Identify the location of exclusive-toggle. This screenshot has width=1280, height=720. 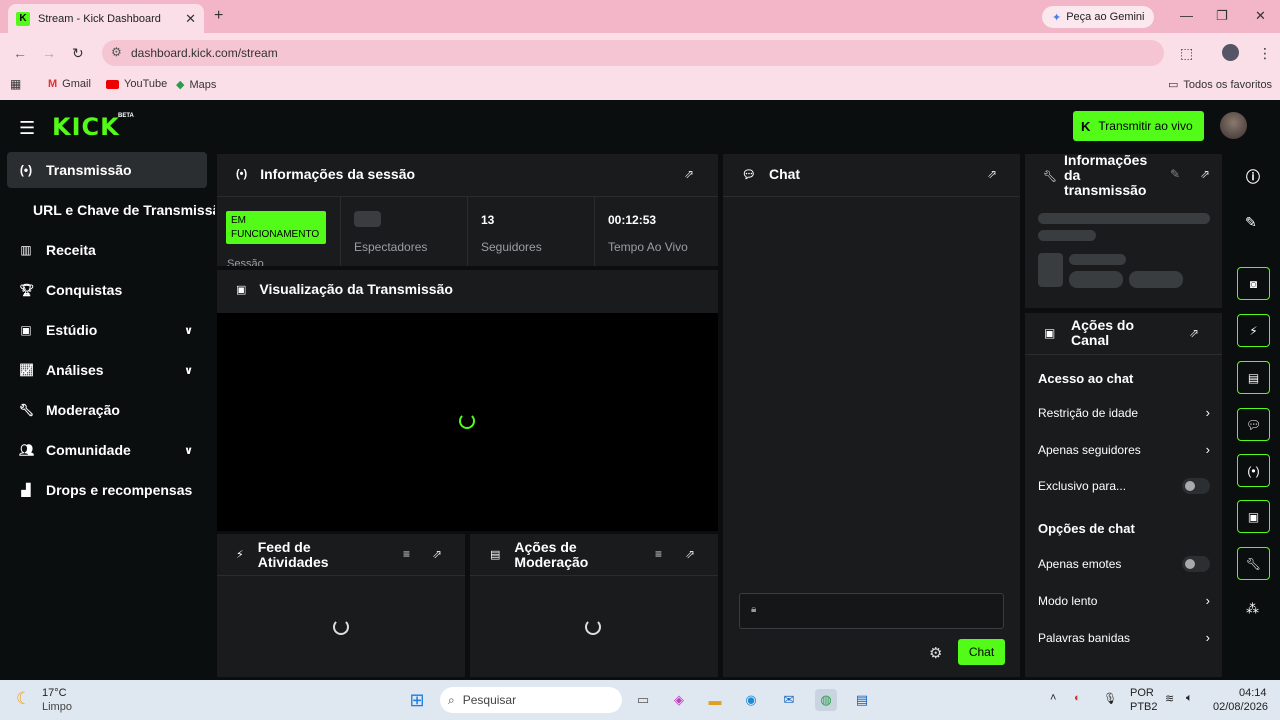
(1196, 486).